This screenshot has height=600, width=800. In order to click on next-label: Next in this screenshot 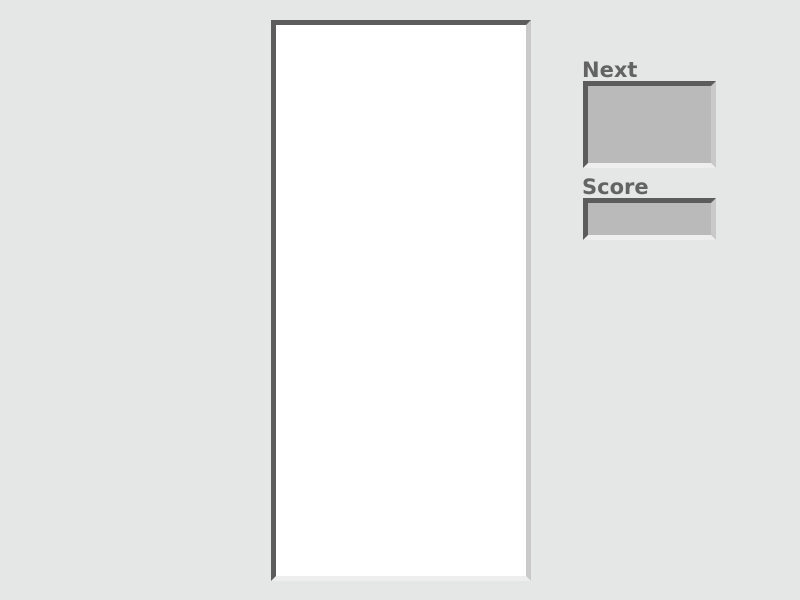, I will do `click(610, 70)`.